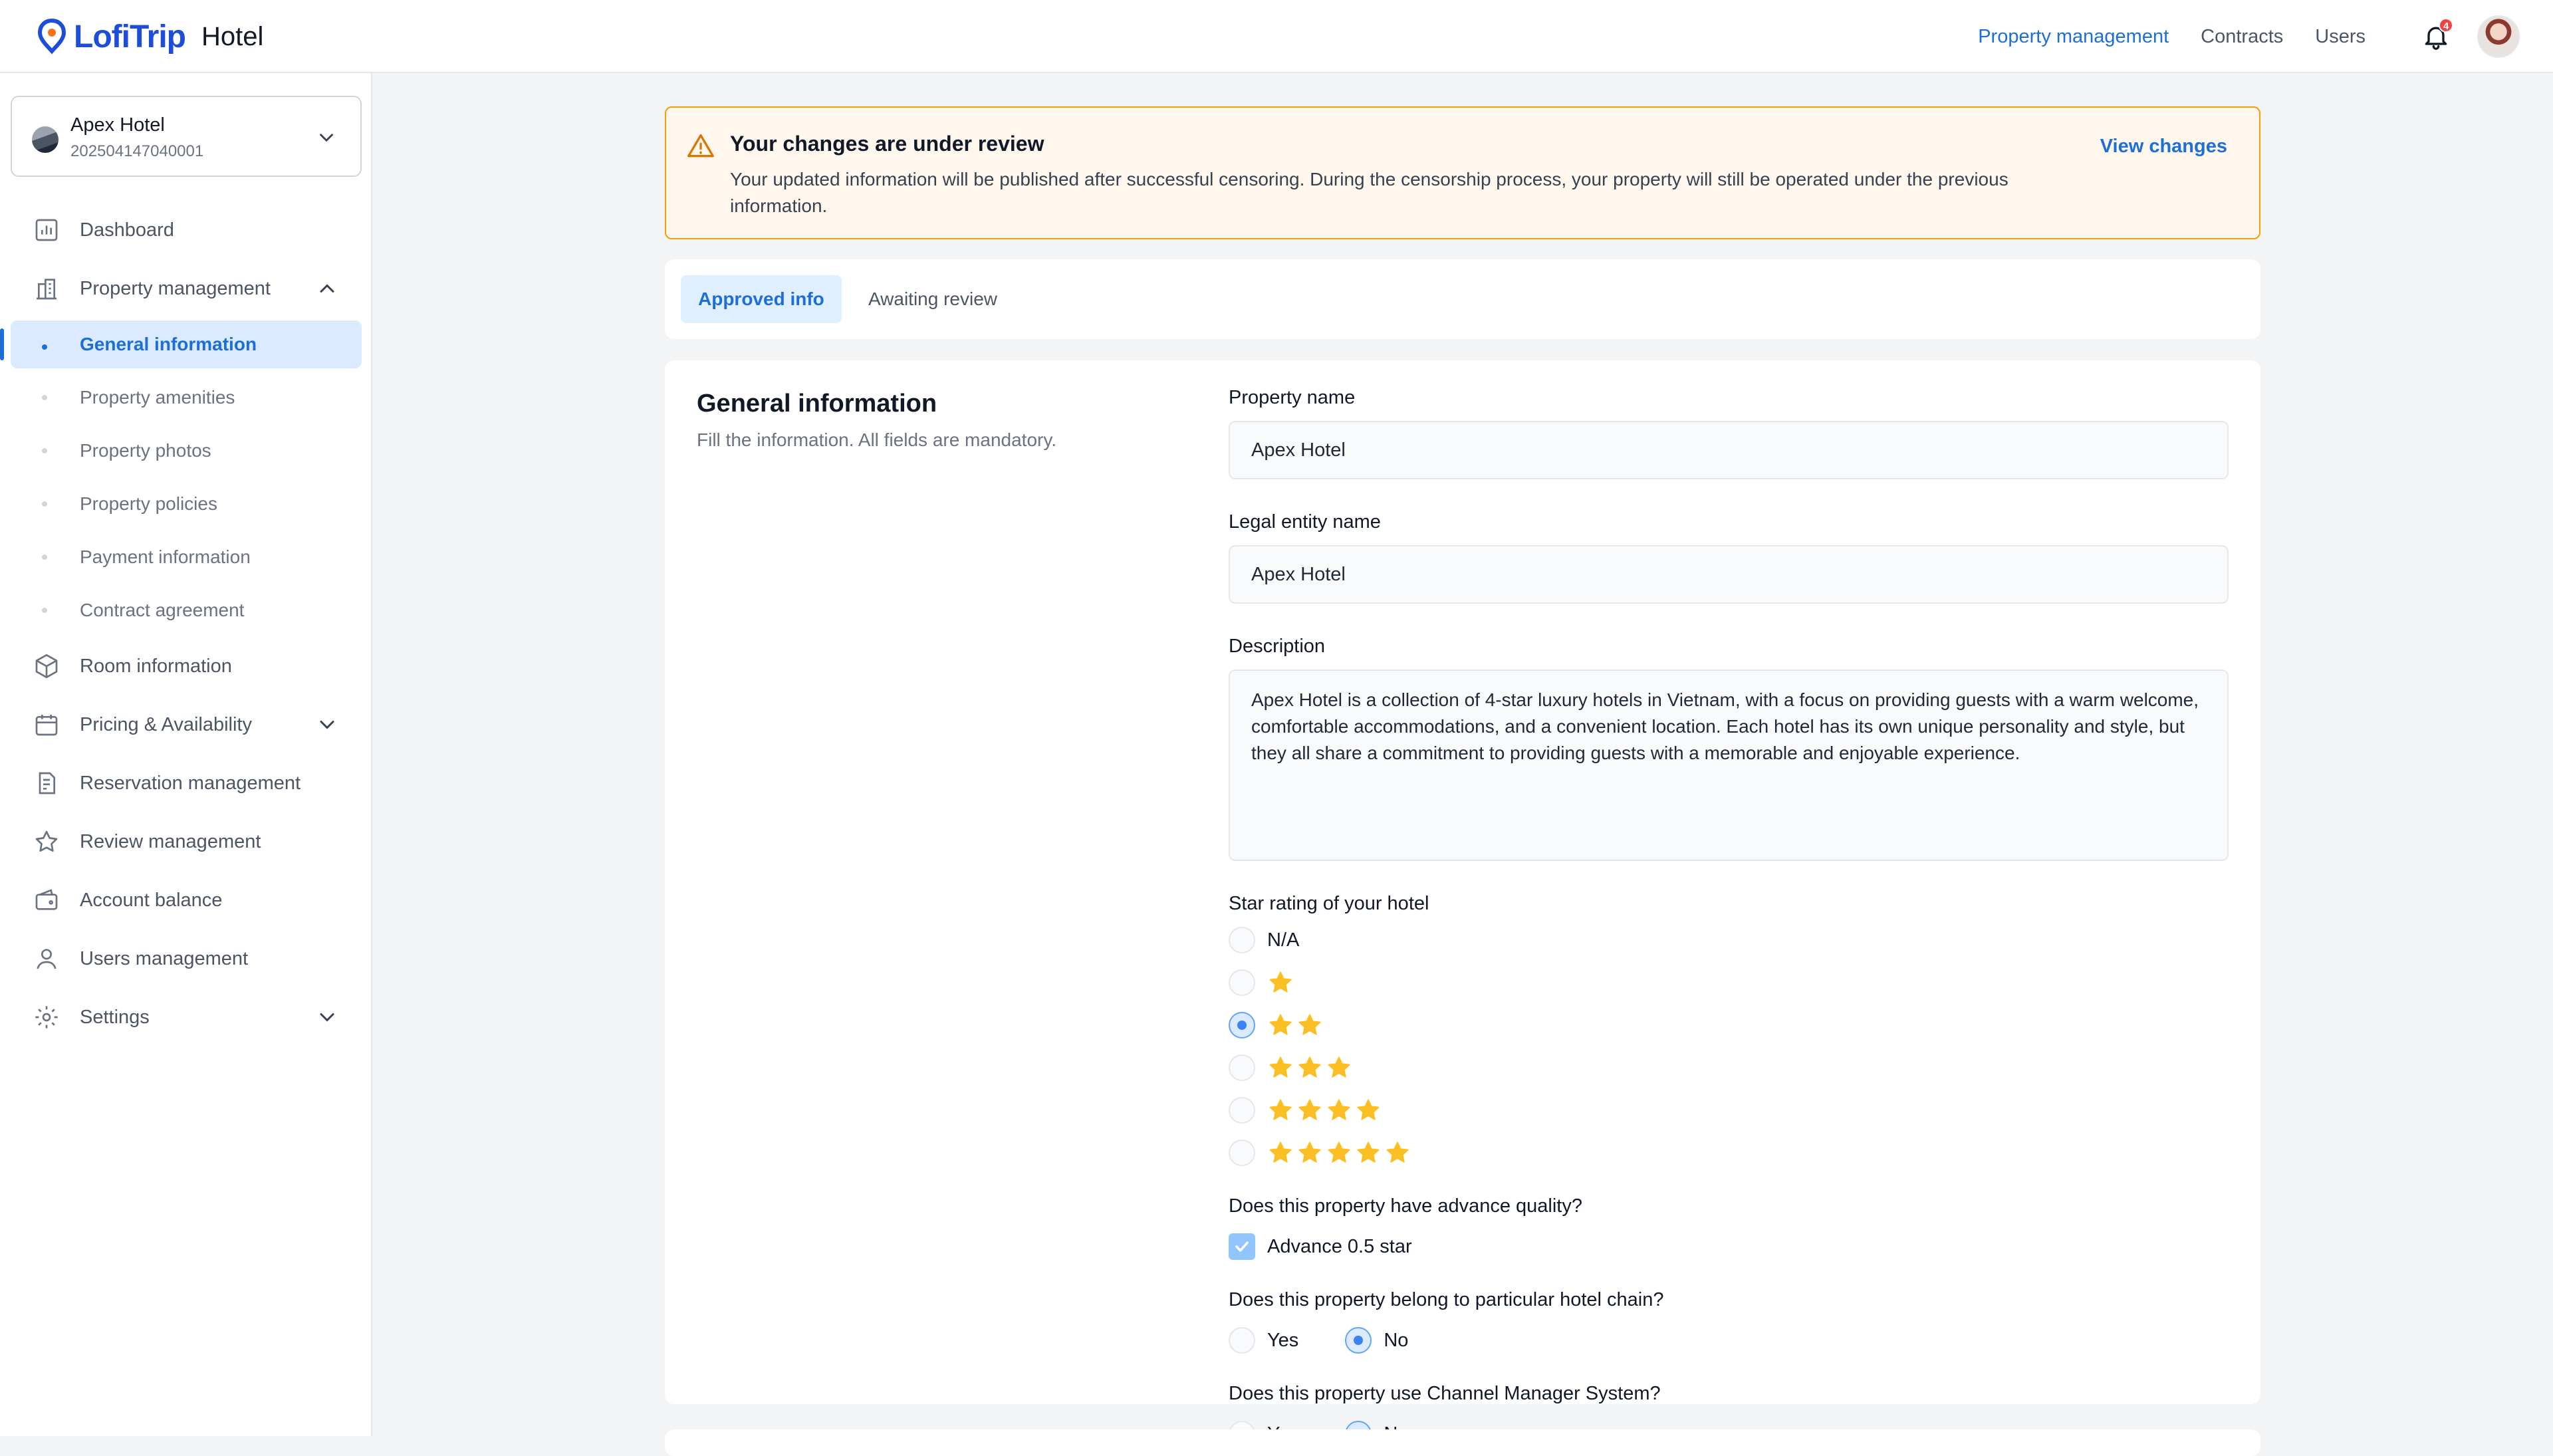 Image resolution: width=2553 pixels, height=1456 pixels. I want to click on sidebar-item-settings: Settings, so click(186, 1017).